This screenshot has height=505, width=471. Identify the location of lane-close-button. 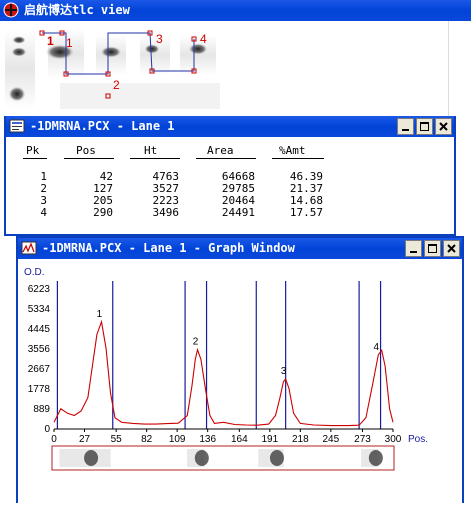
(443, 126).